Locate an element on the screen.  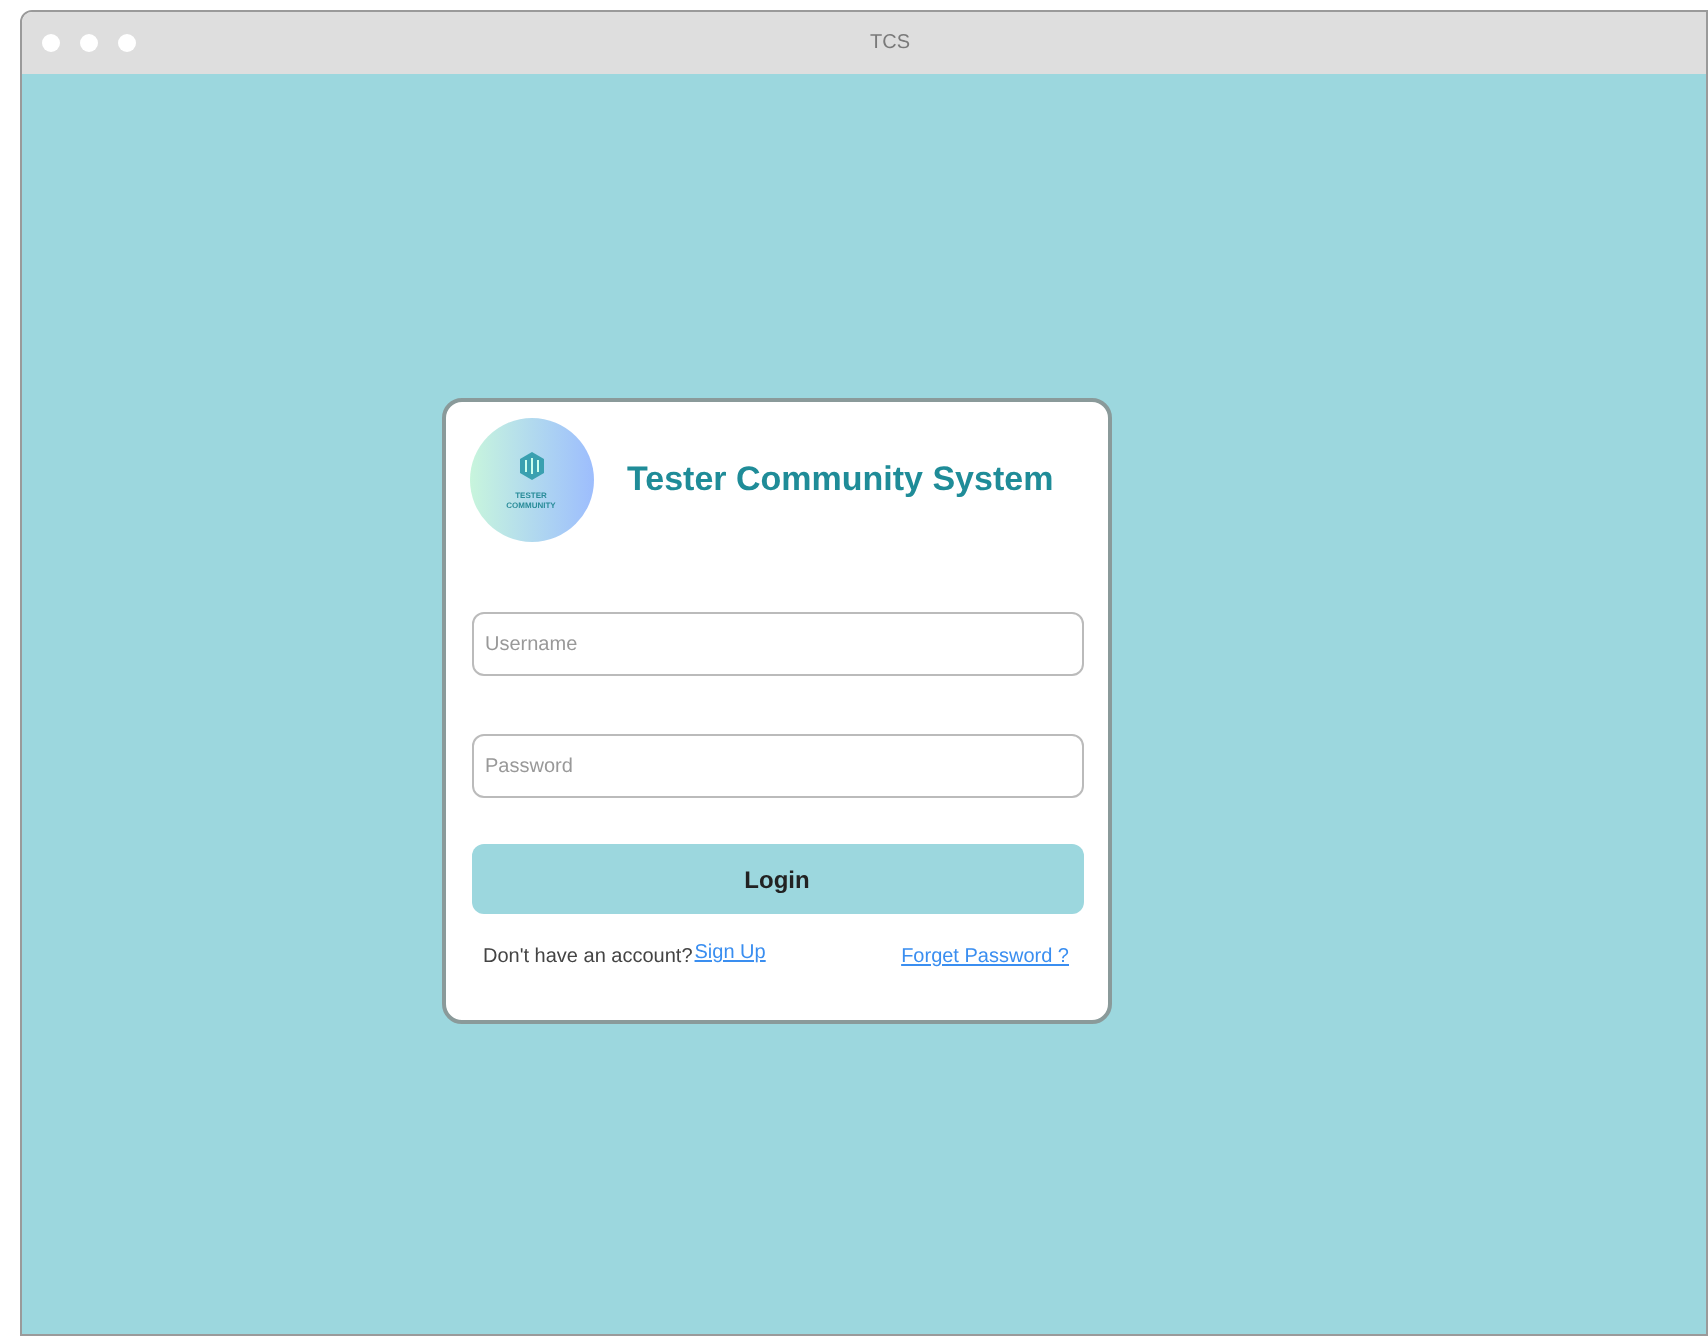
hexagon-logo-icon is located at coordinates (531, 465).